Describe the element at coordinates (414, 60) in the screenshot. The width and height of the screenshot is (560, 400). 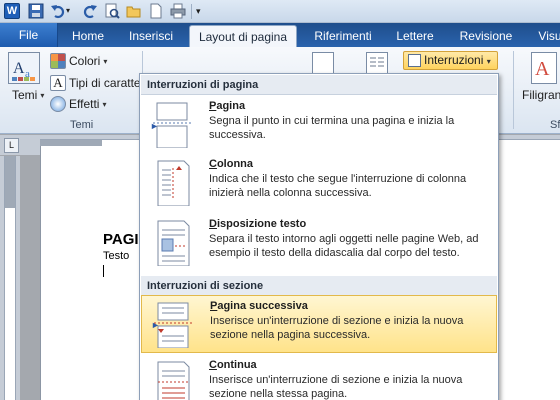
I see `breaks-icon` at that location.